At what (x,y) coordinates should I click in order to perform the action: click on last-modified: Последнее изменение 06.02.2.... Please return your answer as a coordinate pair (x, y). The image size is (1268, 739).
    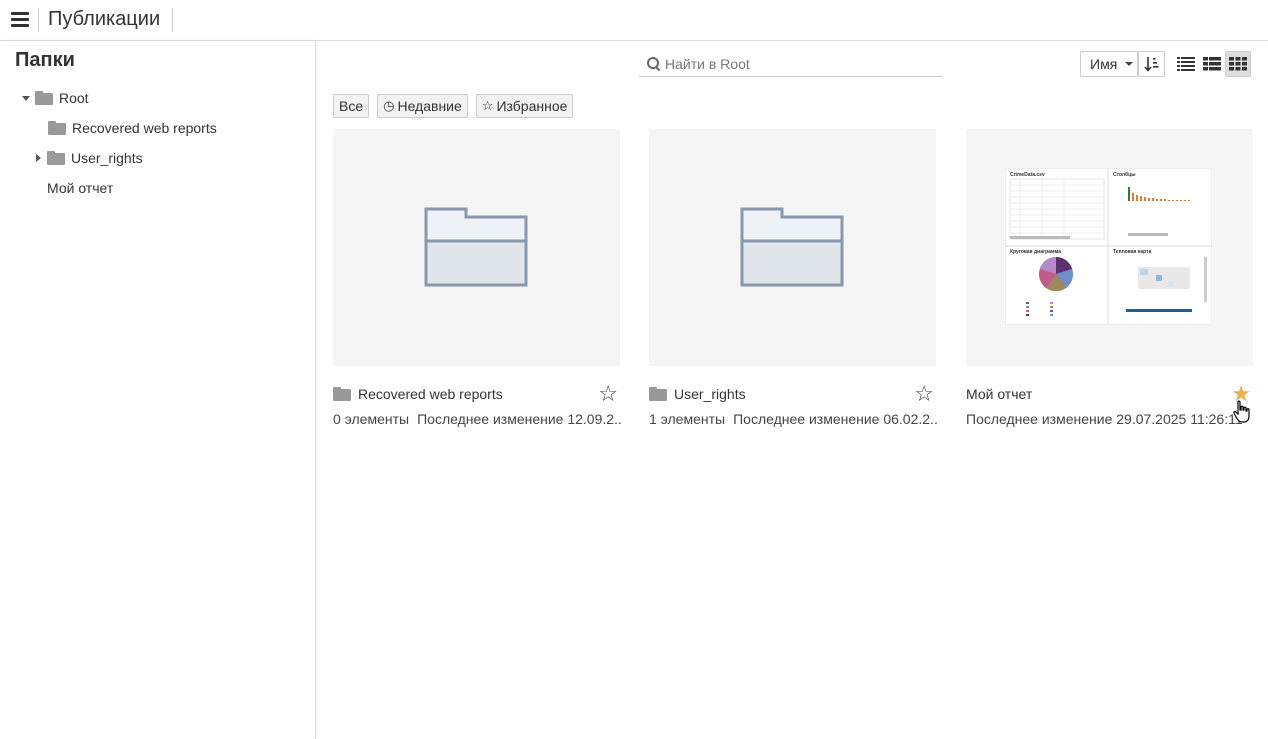
    Looking at the image, I should click on (836, 419).